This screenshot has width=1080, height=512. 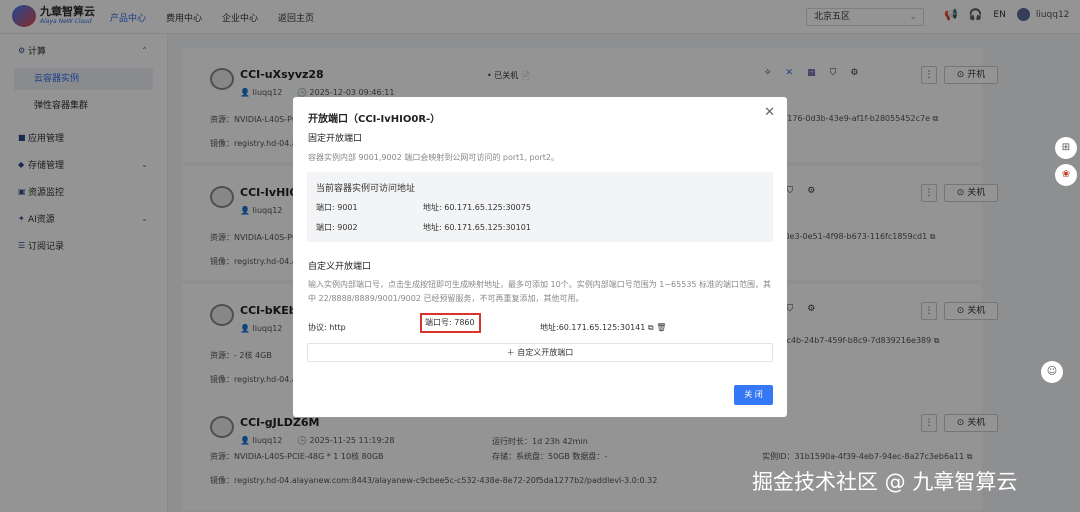 What do you see at coordinates (337, 207) in the screenshot?
I see `port-label: 端口: 9001` at bounding box center [337, 207].